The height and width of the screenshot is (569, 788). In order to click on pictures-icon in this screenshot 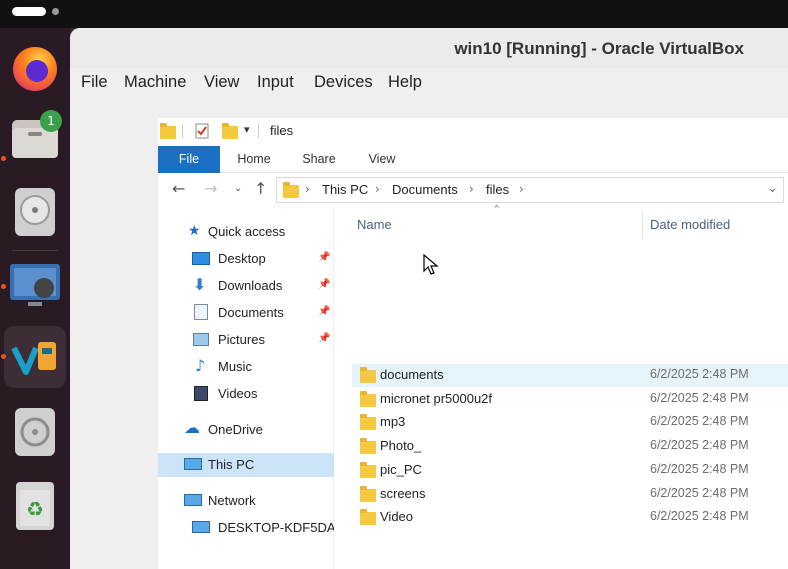, I will do `click(201, 339)`.